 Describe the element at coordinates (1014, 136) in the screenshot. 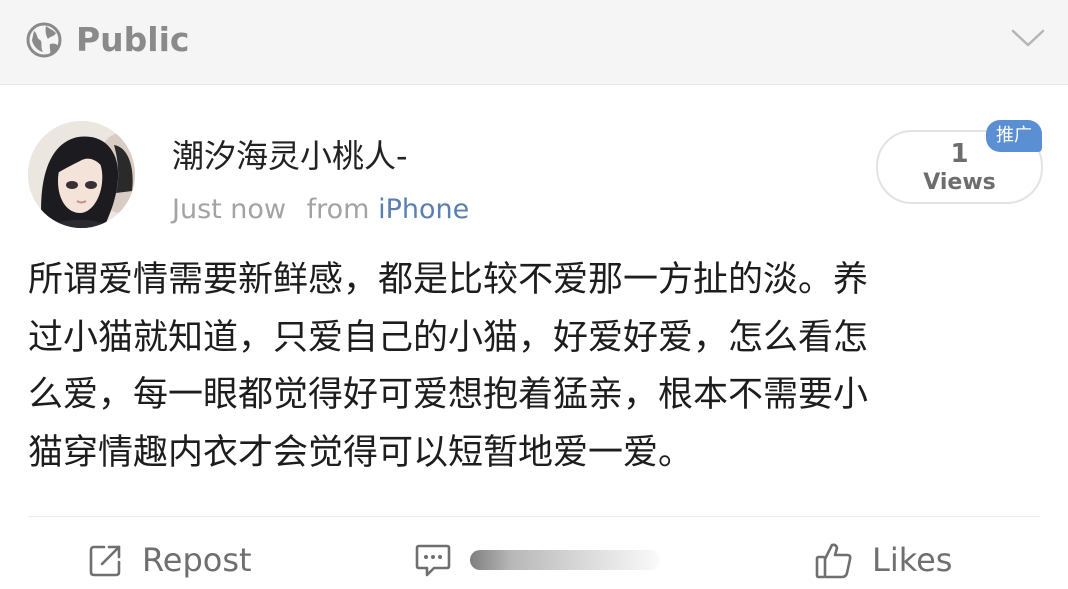

I see `promoted-badge: 推广` at that location.